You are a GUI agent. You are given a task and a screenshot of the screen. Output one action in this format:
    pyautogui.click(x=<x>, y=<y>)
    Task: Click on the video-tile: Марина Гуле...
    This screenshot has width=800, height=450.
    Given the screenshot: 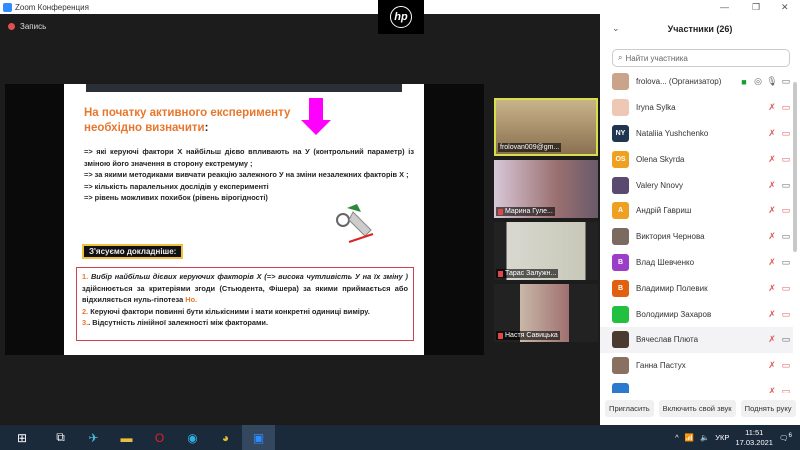 What is the action you would take?
    pyautogui.click(x=546, y=189)
    